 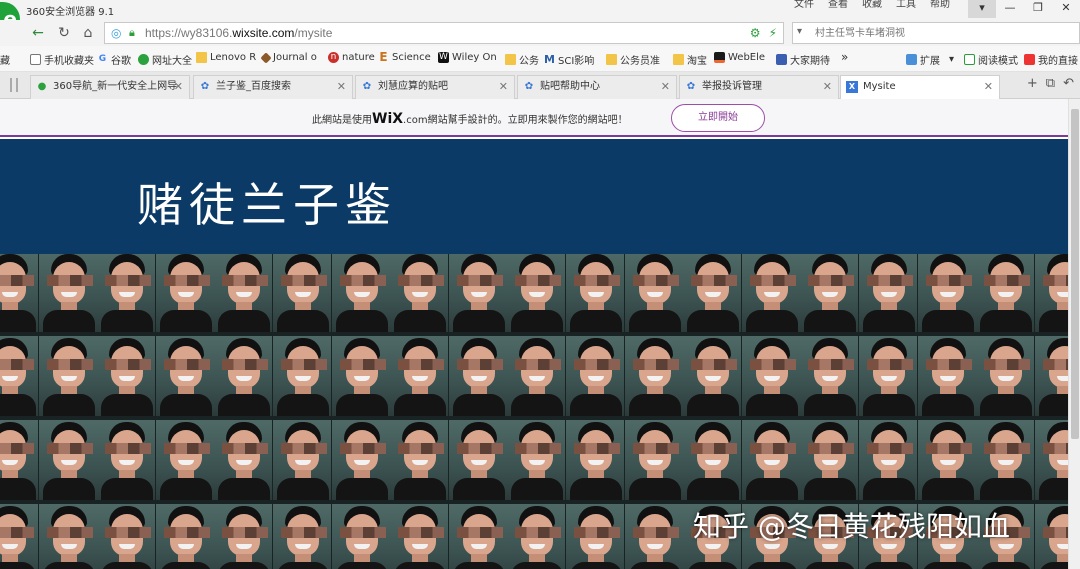 What do you see at coordinates (1010, 9) in the screenshot?
I see `minimize-icon: —` at bounding box center [1010, 9].